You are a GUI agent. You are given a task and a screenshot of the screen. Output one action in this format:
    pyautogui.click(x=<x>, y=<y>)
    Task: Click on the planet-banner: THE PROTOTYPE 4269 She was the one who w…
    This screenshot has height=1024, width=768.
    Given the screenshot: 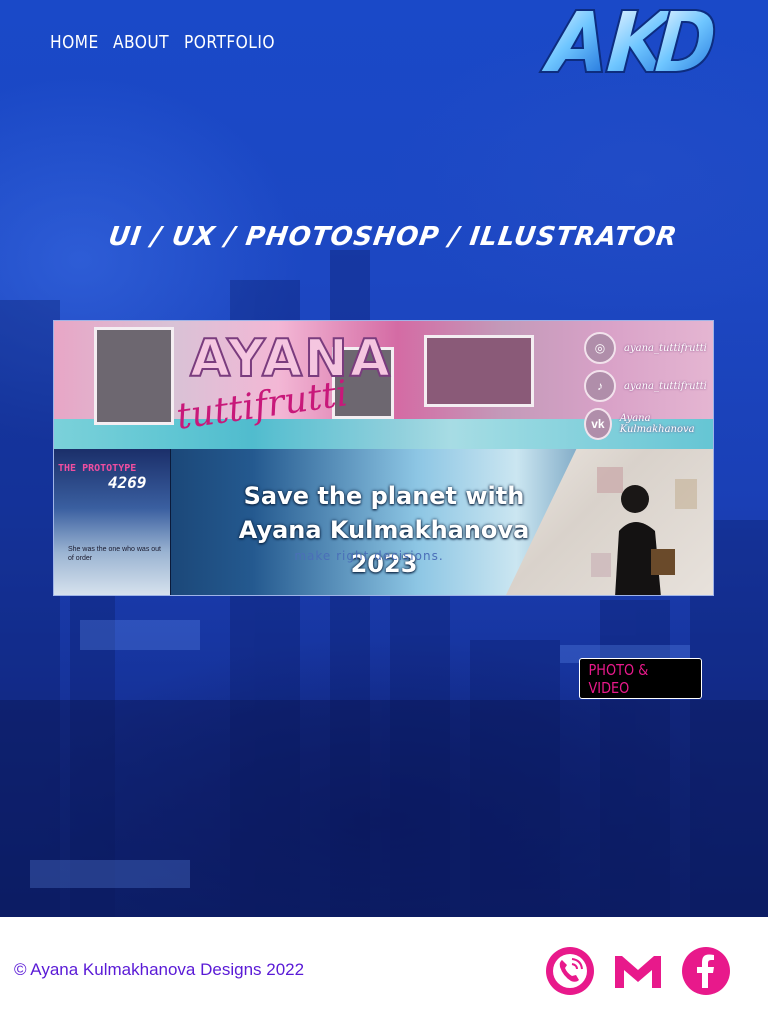 What is the action you would take?
    pyautogui.click(x=383, y=522)
    